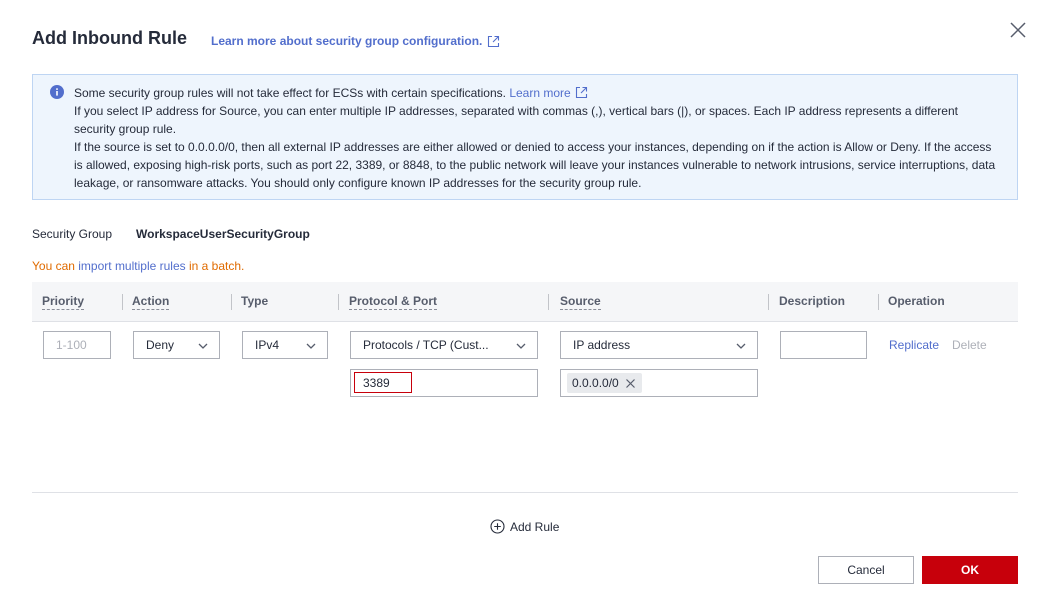 The image size is (1047, 613). What do you see at coordinates (659, 383) in the screenshot?
I see `source-ip-input: 0.0.0.0/0` at bounding box center [659, 383].